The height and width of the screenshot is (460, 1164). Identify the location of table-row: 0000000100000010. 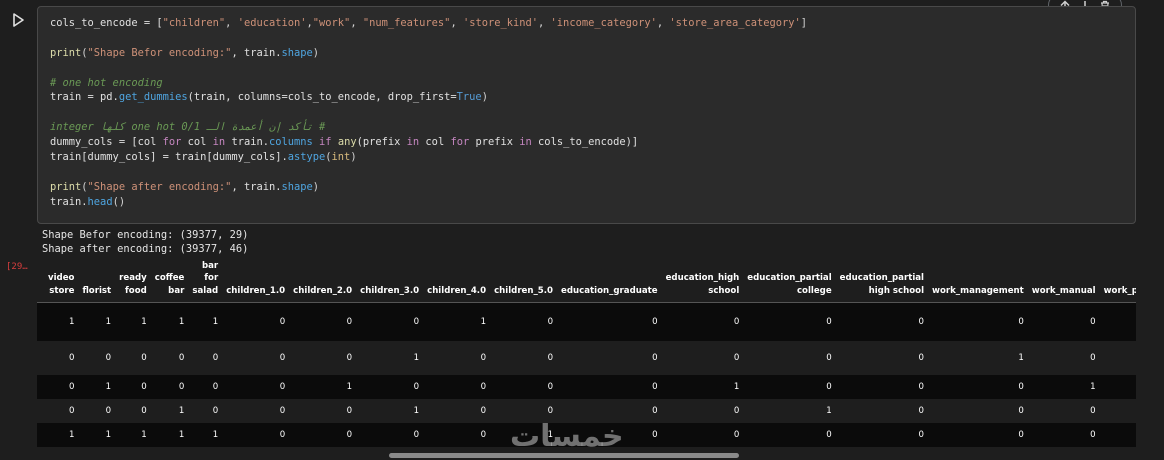
(586, 357).